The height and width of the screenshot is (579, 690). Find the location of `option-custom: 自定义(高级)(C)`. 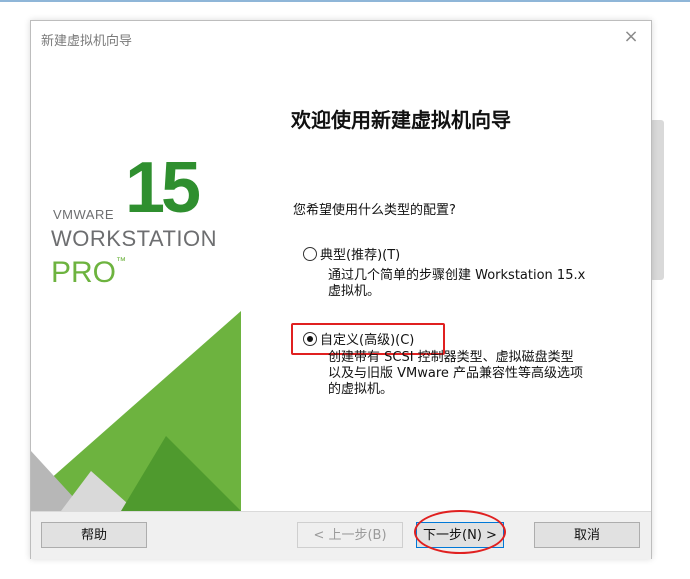

option-custom: 自定义(高级)(C) is located at coordinates (358, 338).